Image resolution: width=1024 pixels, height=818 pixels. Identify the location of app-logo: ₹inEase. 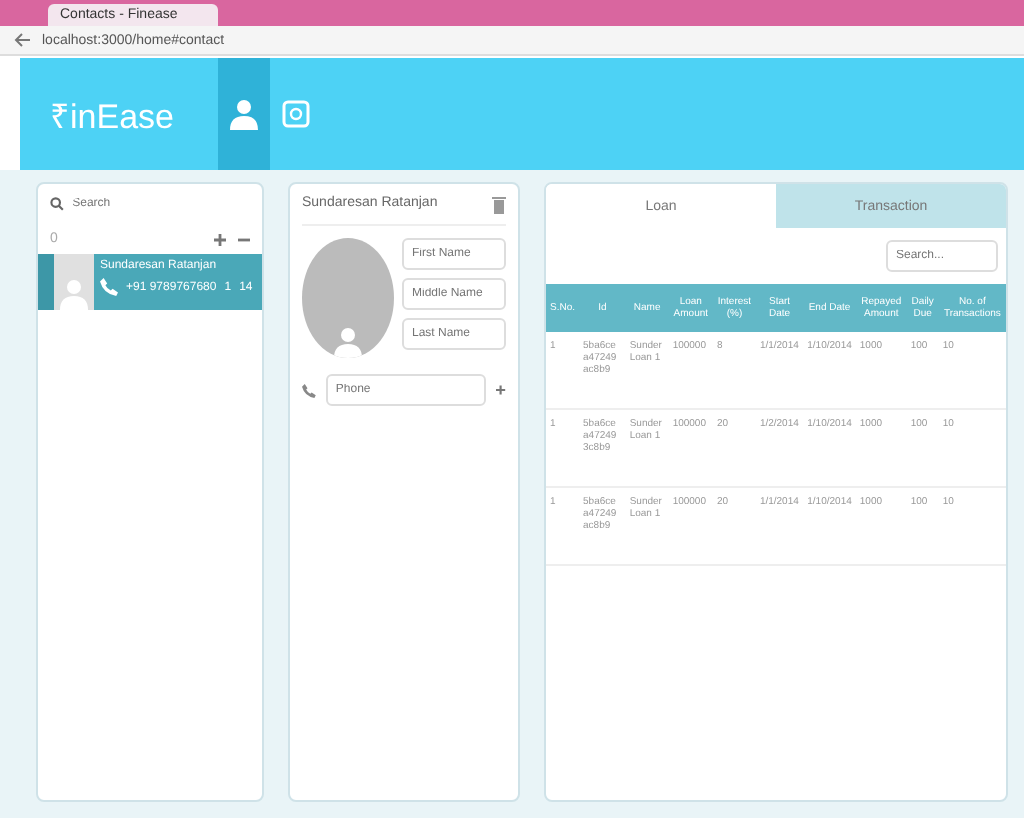
(112, 116).